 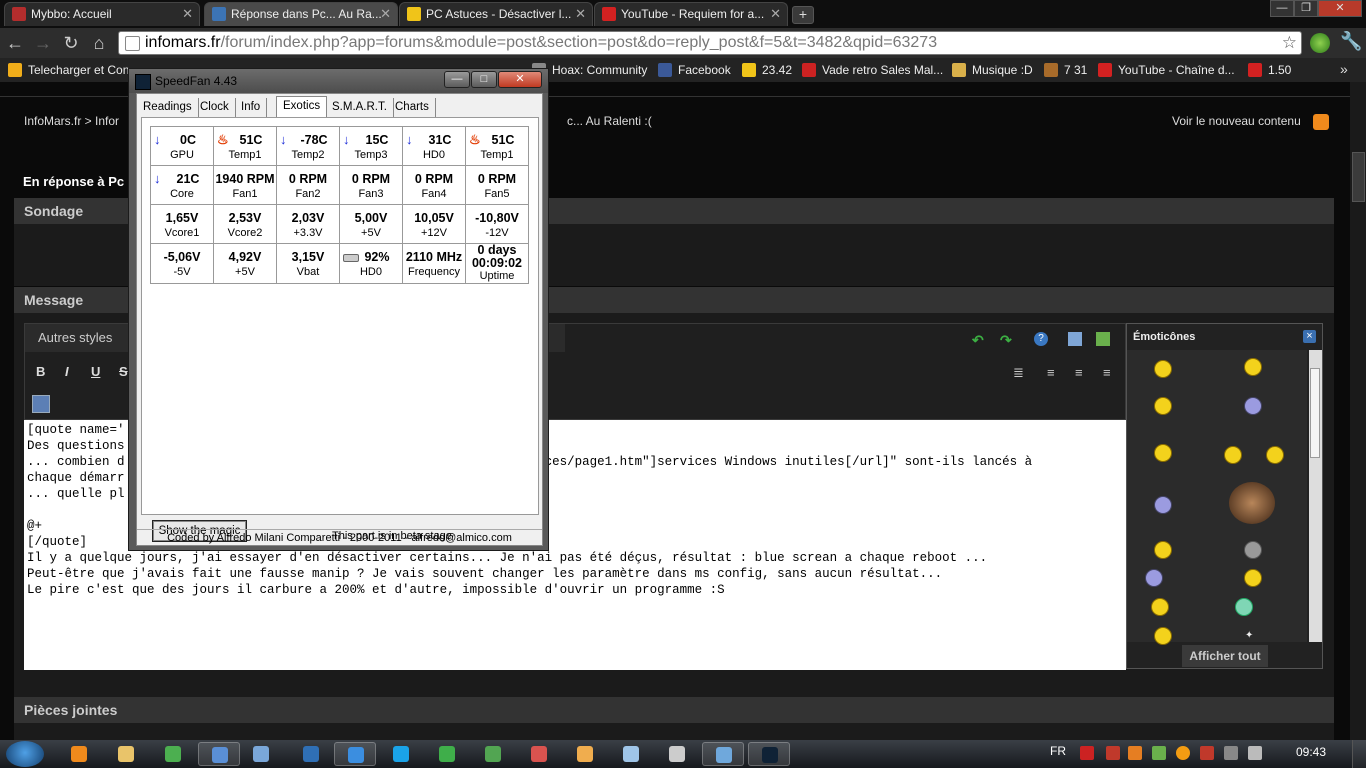 What do you see at coordinates (215, 107) in the screenshot?
I see `tab-clock: Clock` at bounding box center [215, 107].